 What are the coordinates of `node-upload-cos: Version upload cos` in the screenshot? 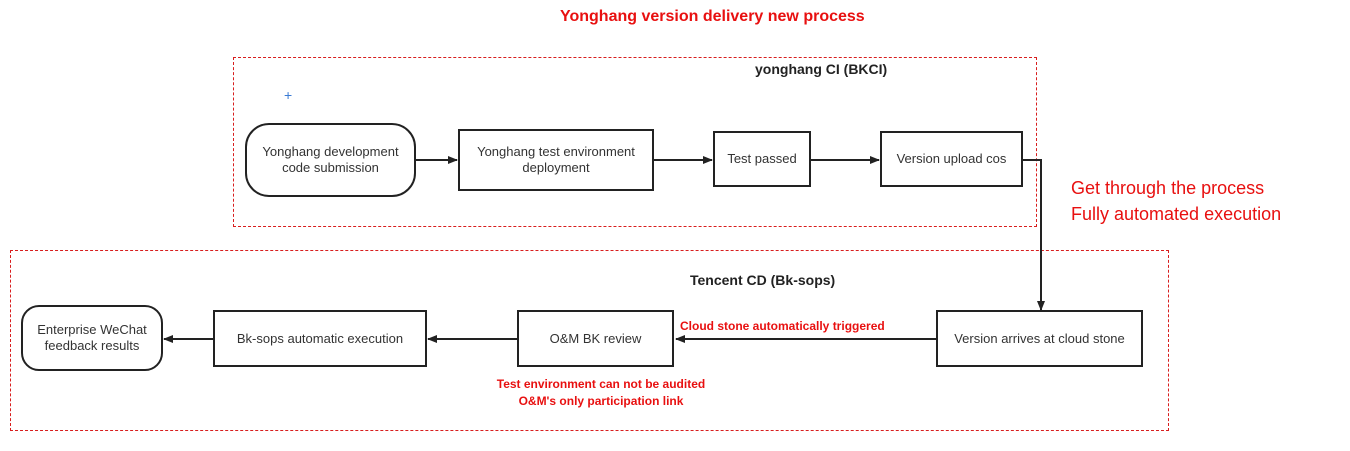 It's located at (951, 159).